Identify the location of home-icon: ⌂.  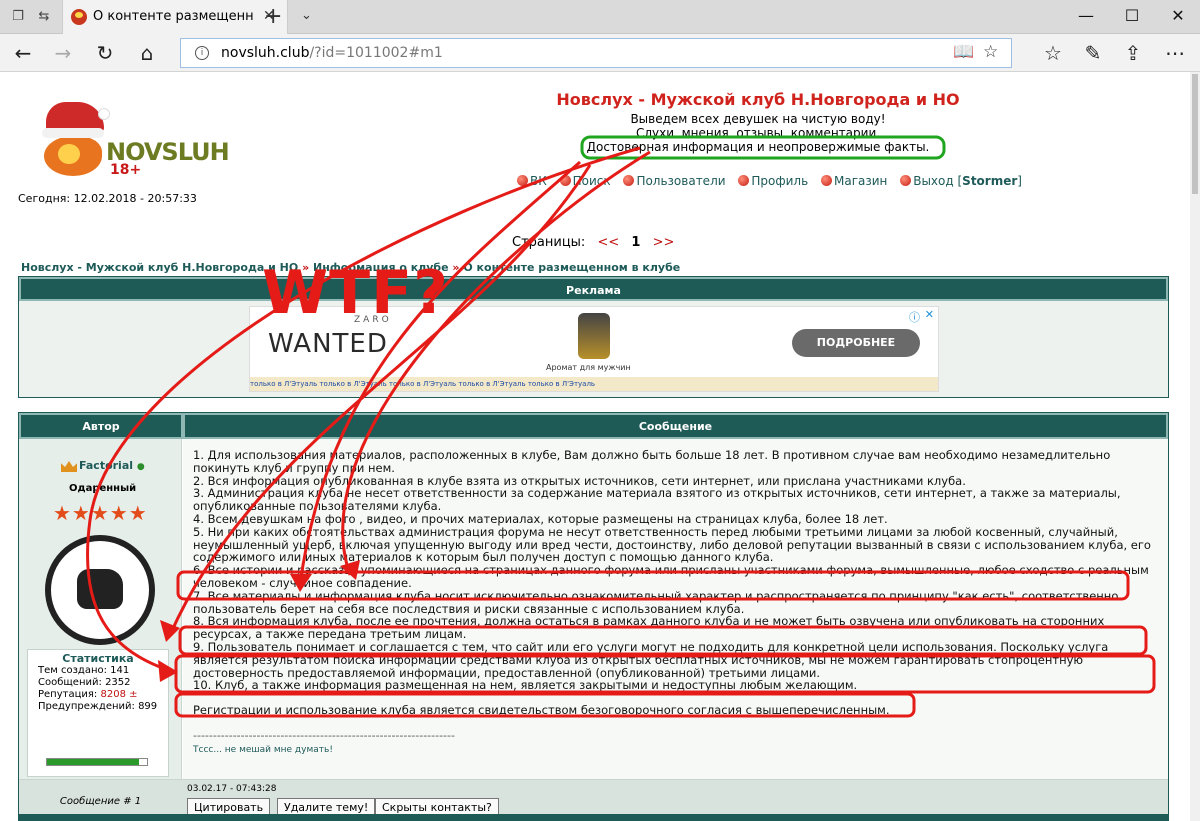
(147, 53).